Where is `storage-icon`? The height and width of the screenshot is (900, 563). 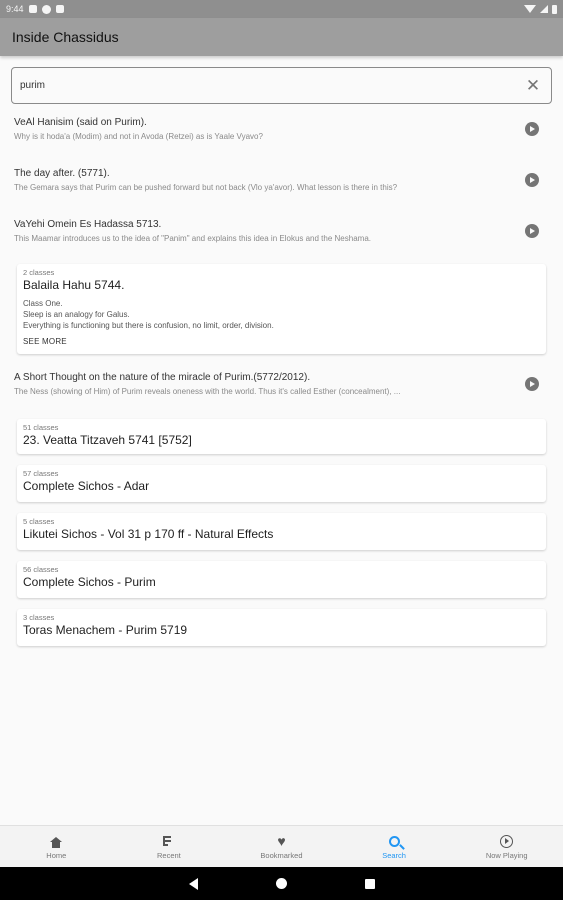 storage-icon is located at coordinates (59, 9).